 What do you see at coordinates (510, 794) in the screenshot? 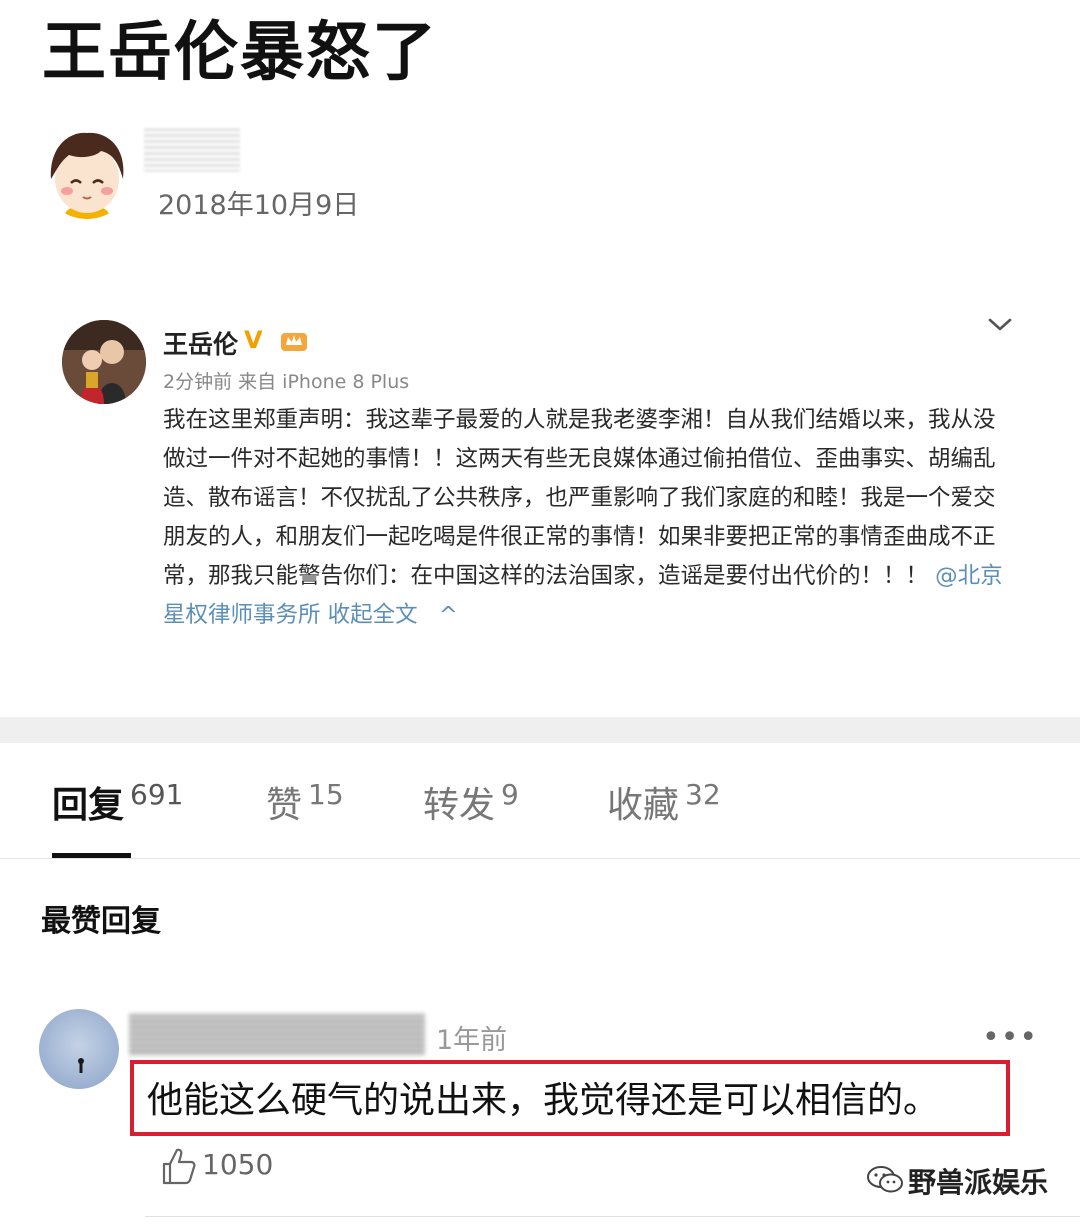
I see `tab-count: 9` at bounding box center [510, 794].